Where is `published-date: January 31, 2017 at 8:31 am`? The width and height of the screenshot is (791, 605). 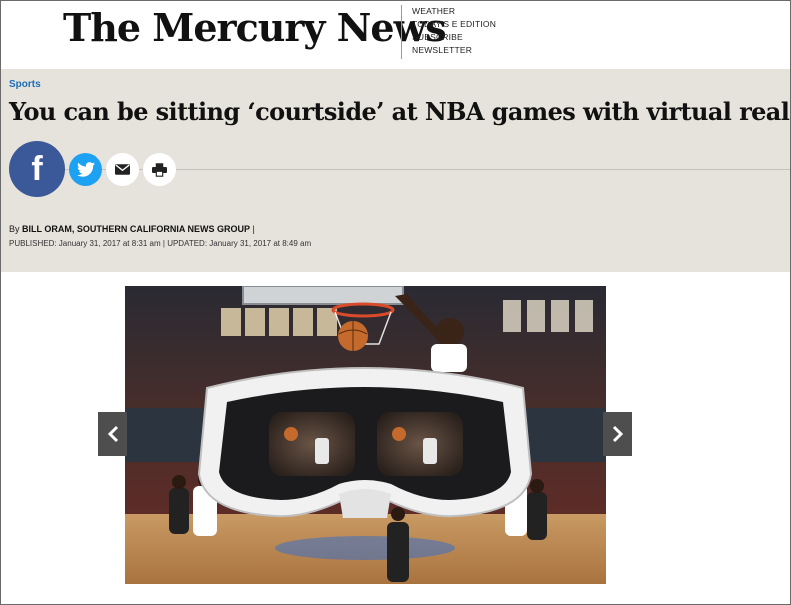 published-date: January 31, 2017 at 8:31 am is located at coordinates (108, 243).